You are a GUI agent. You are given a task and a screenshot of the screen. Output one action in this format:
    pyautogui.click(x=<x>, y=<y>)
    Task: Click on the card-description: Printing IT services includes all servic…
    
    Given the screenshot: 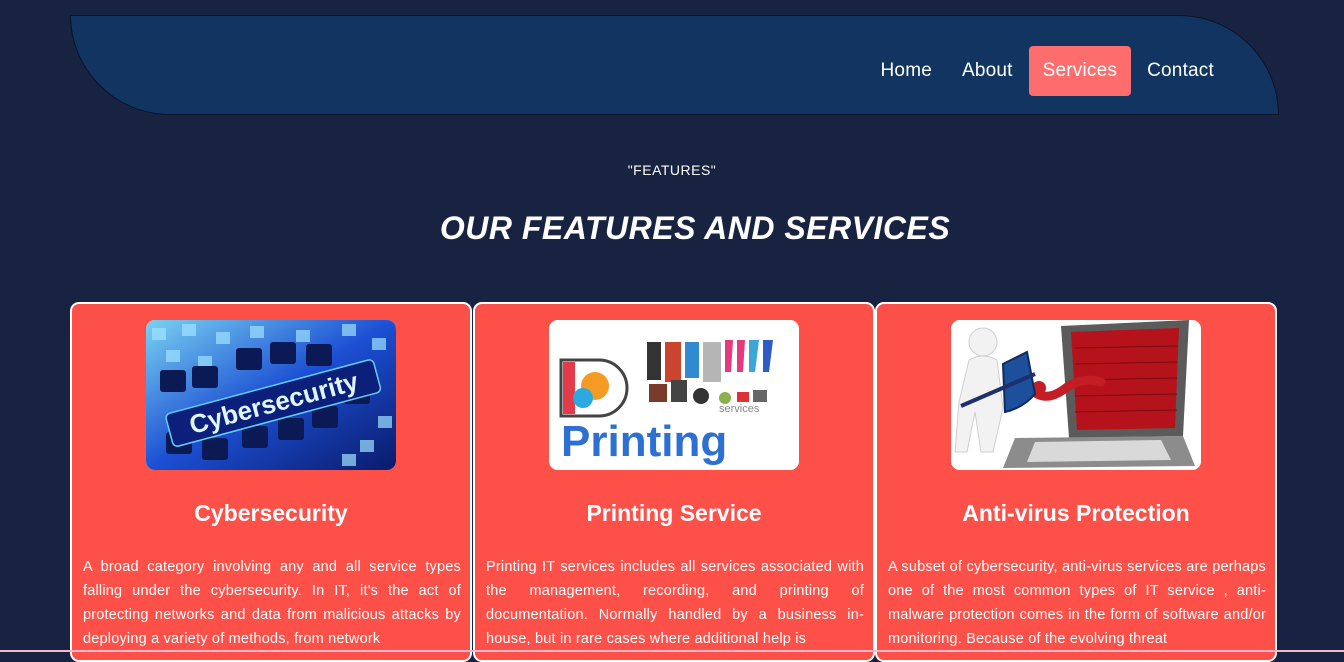 What is the action you would take?
    pyautogui.click(x=675, y=603)
    